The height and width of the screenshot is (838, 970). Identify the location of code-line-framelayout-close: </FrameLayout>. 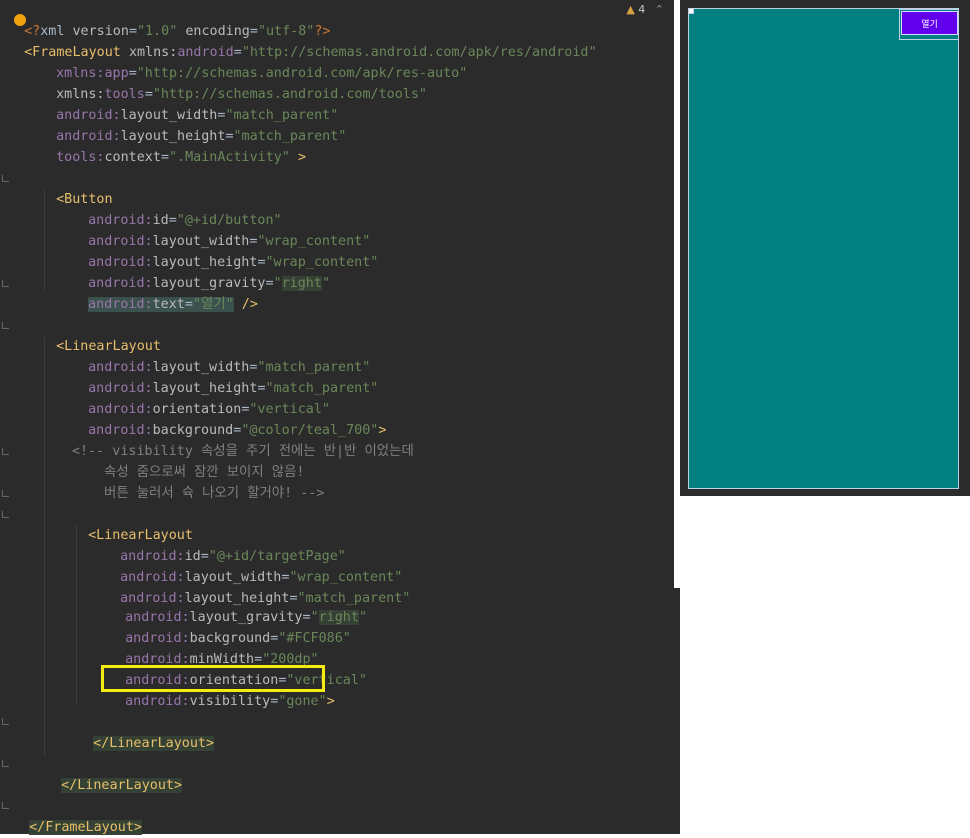
(85, 827).